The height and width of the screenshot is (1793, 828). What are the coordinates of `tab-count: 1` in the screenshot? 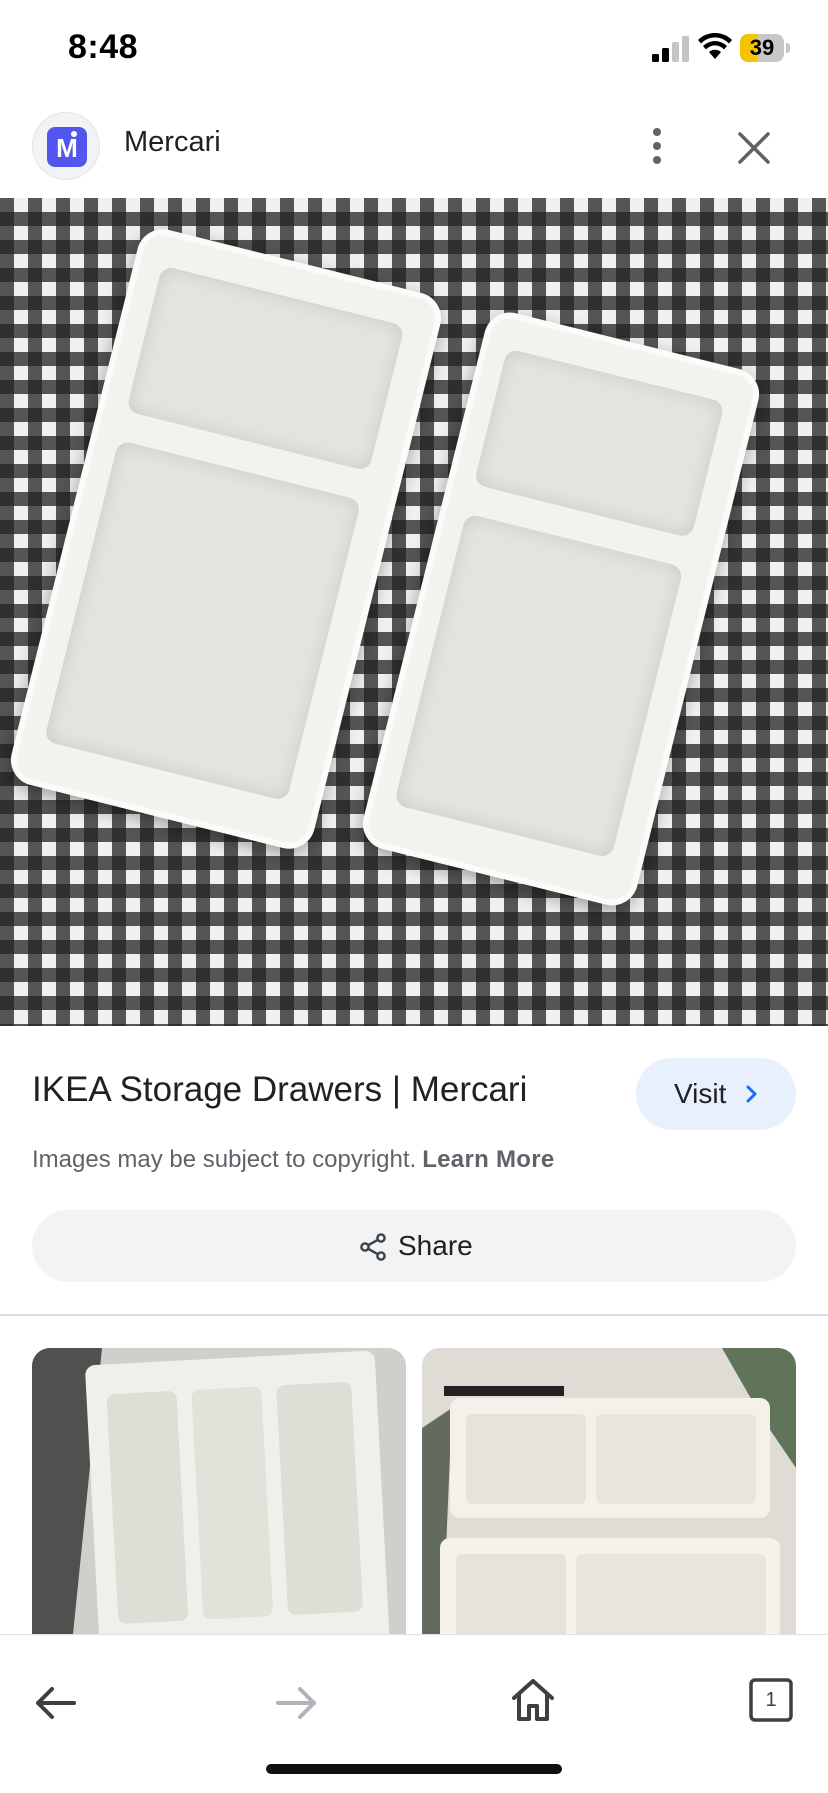 It's located at (771, 1700).